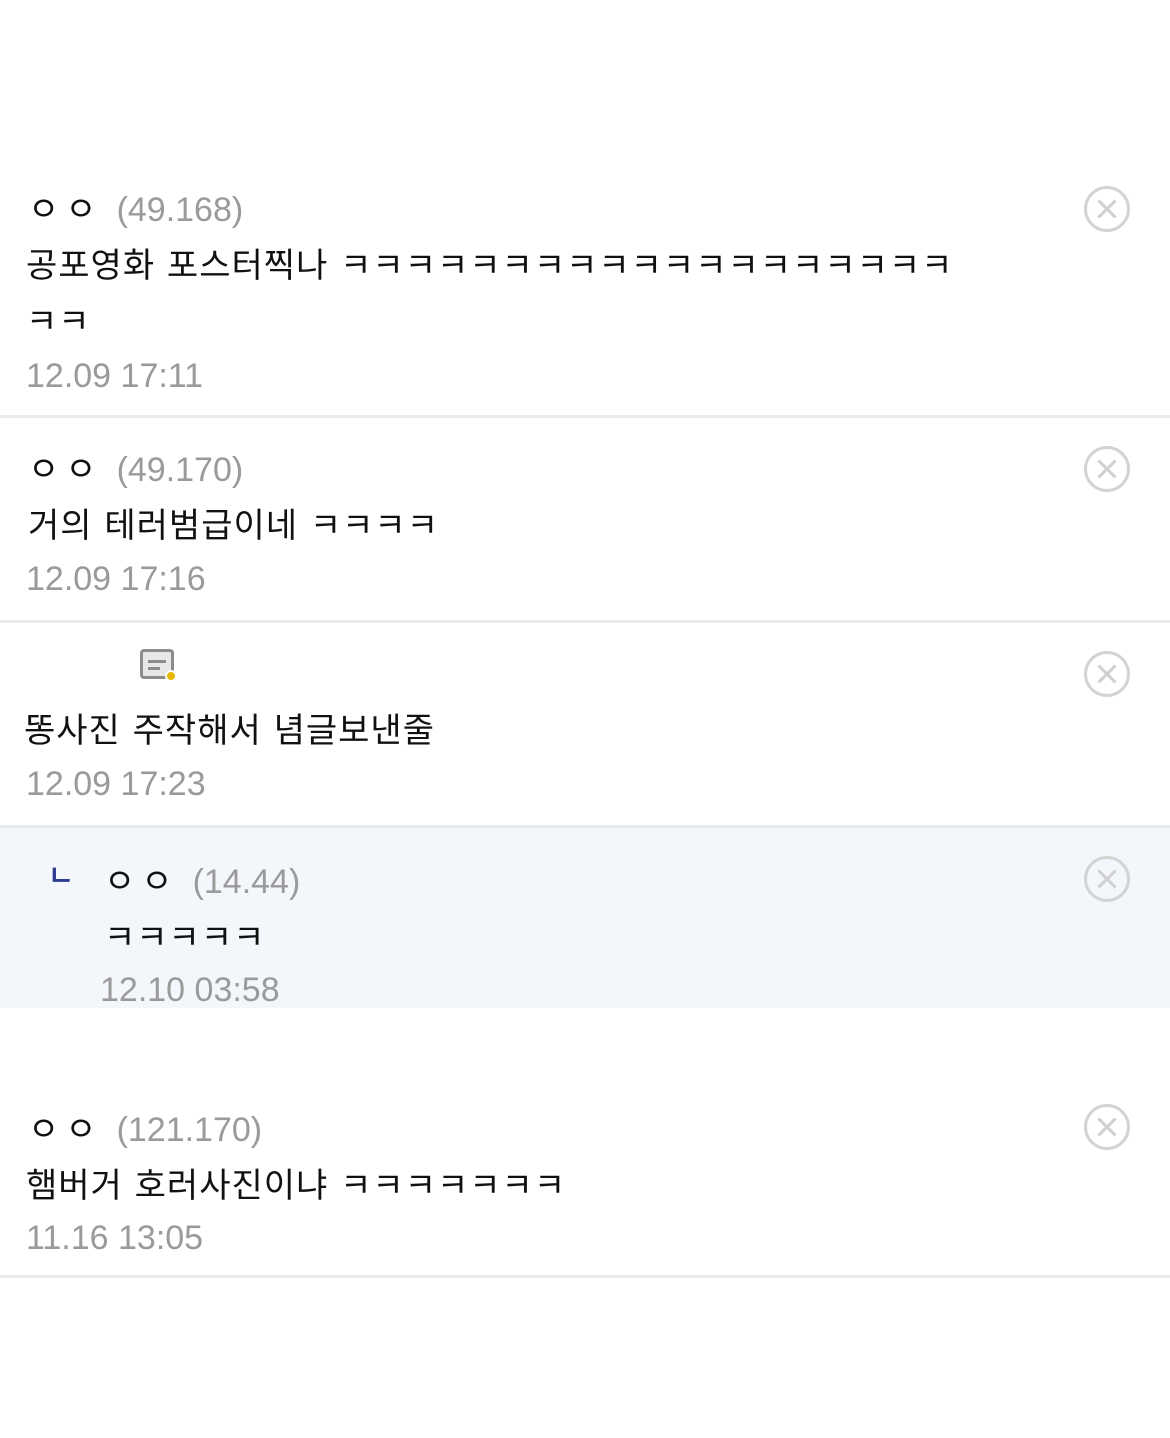 Image resolution: width=1170 pixels, height=1438 pixels. I want to click on ip-address: (121.170), so click(189, 1130).